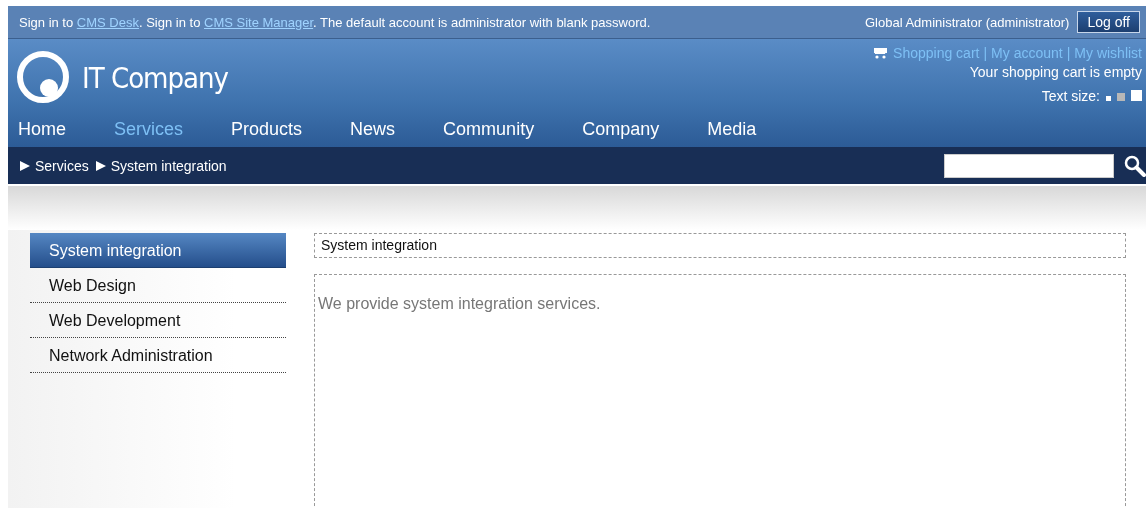  I want to click on nav-tab: Services, so click(149, 129).